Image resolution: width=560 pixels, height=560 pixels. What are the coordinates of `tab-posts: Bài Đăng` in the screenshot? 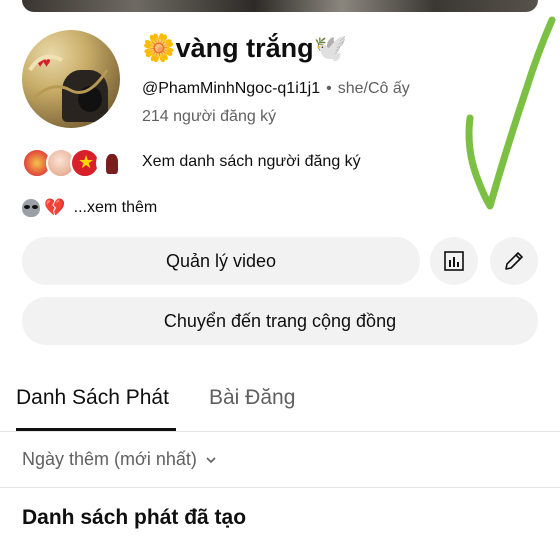 It's located at (252, 398).